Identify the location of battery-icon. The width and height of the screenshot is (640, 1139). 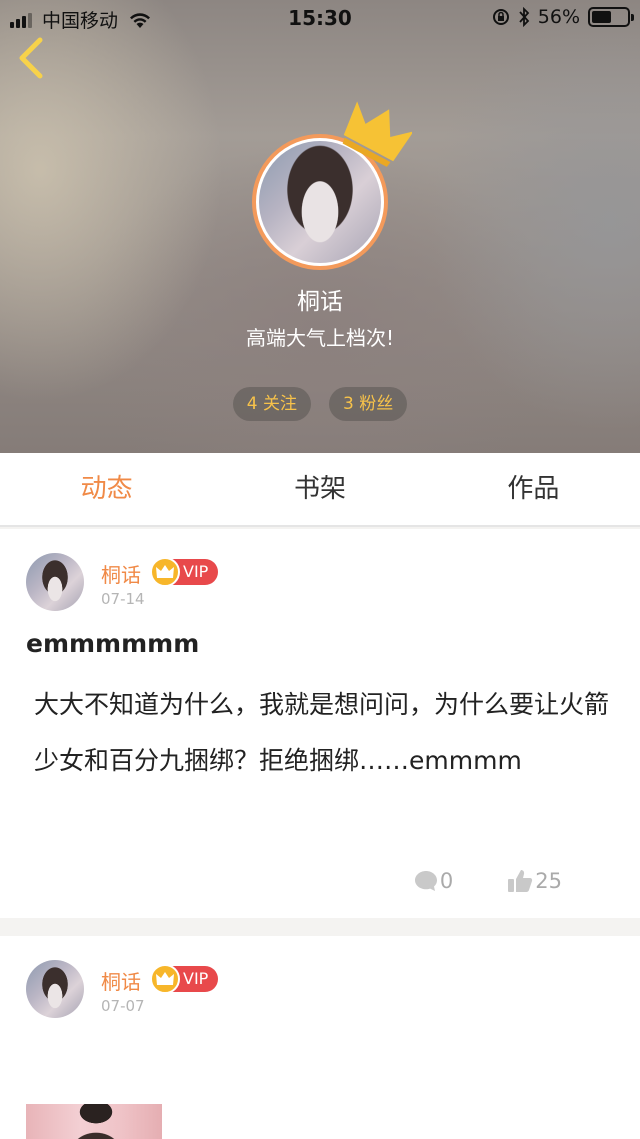
(611, 17).